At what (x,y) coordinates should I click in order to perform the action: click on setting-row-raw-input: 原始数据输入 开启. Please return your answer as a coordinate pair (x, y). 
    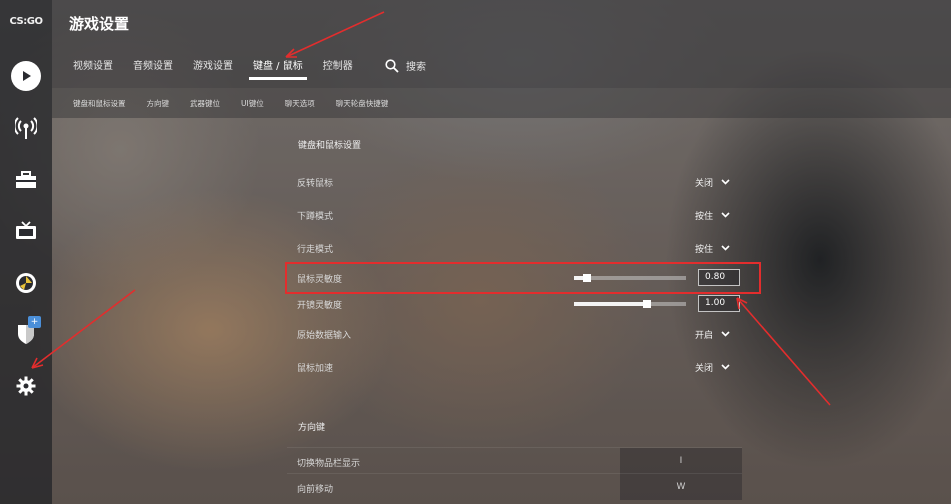
    Looking at the image, I should click on (514, 334).